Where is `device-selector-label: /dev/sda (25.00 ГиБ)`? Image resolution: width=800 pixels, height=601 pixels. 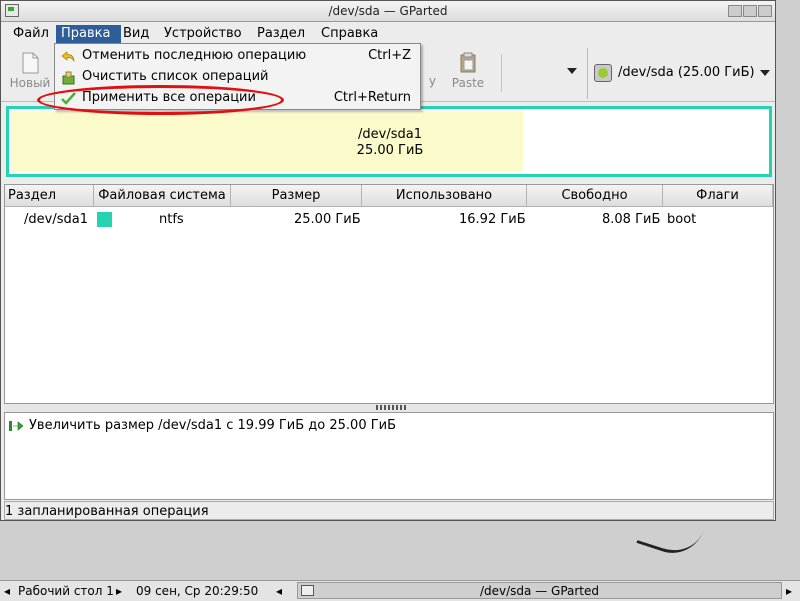 device-selector-label: /dev/sda (25.00 ГиБ) is located at coordinates (686, 72).